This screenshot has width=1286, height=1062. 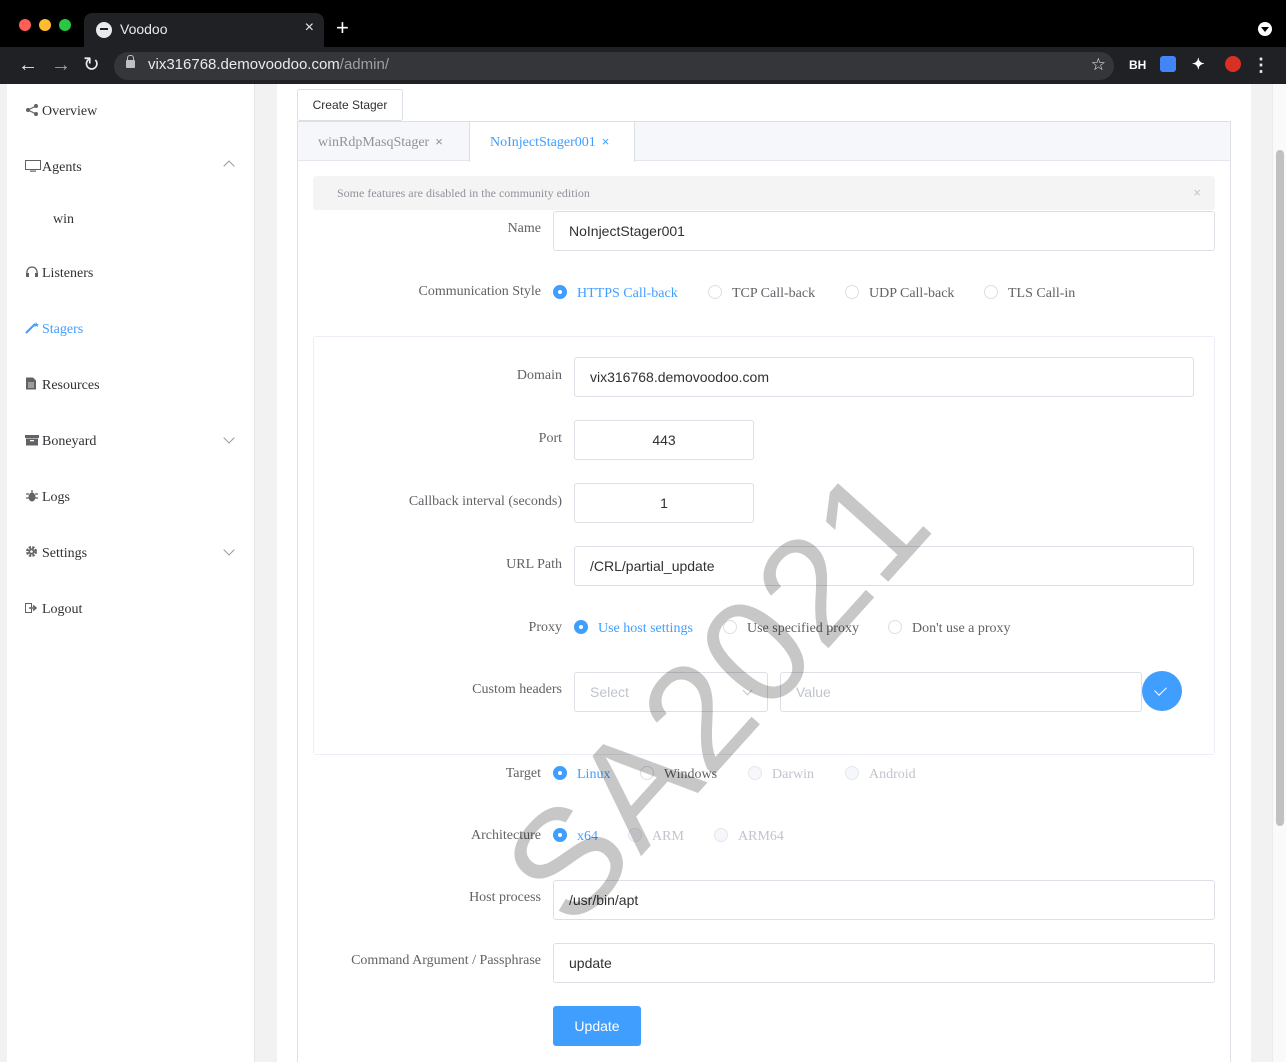 What do you see at coordinates (32, 109) in the screenshot?
I see `share-icon` at bounding box center [32, 109].